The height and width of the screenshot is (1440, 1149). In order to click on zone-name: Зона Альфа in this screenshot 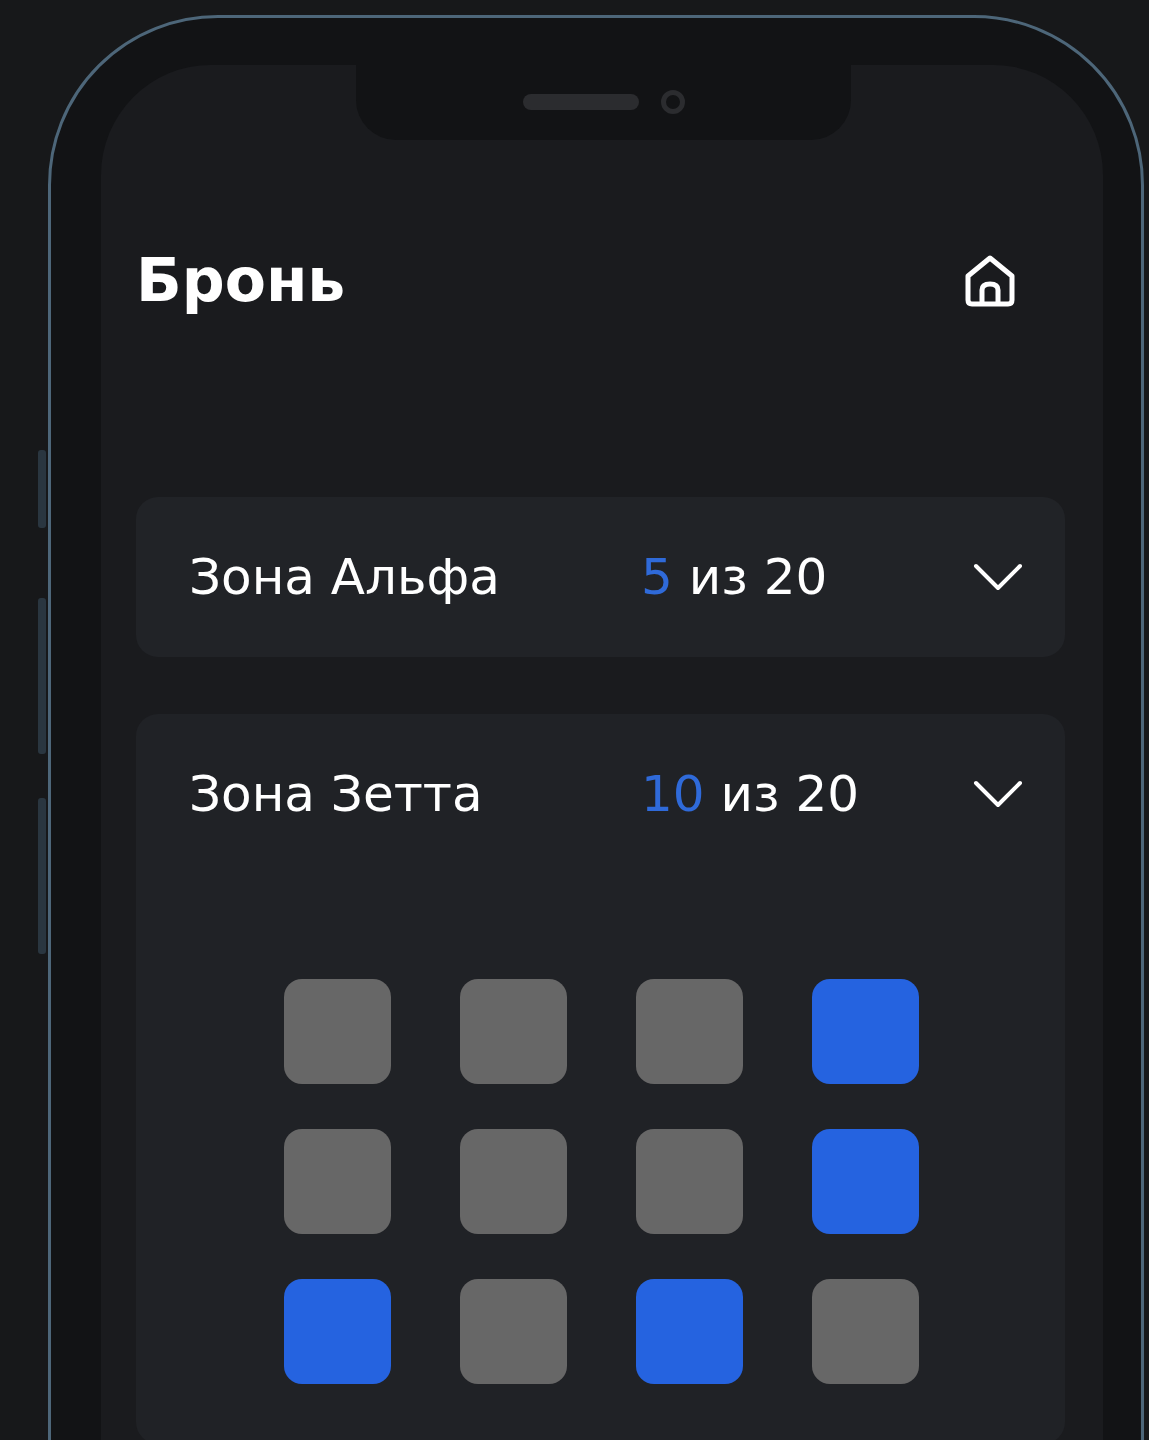, I will do `click(345, 577)`.